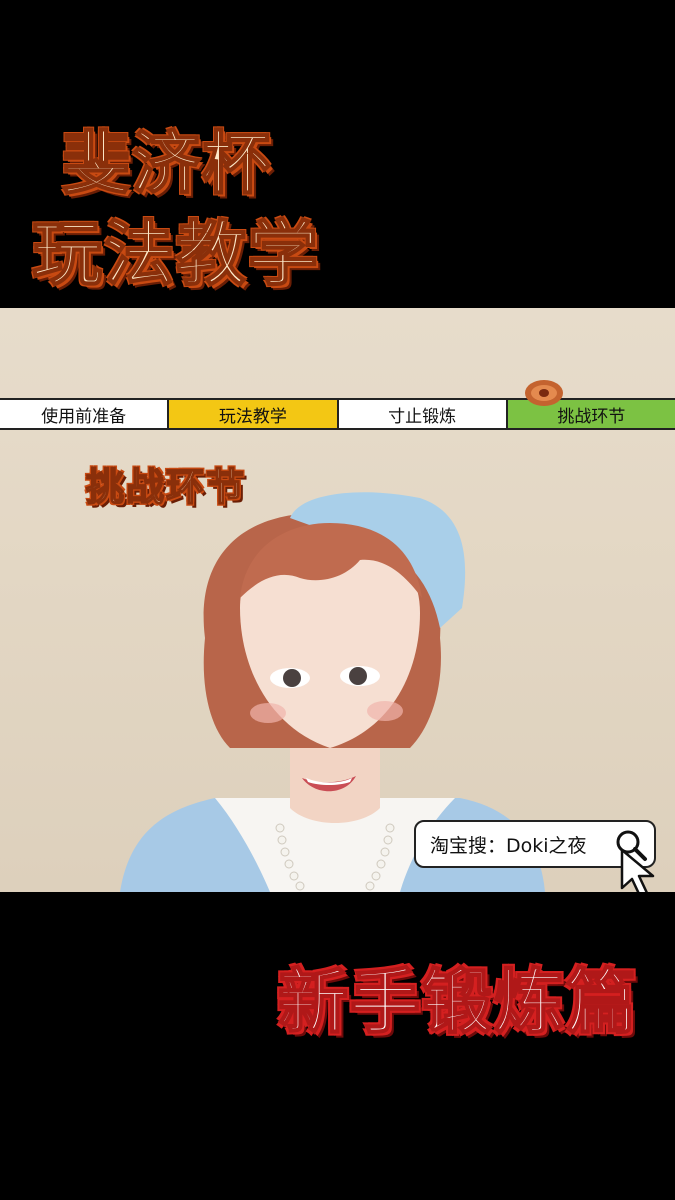  What do you see at coordinates (423, 414) in the screenshot?
I see `chapter-item: 寸止锻炼` at bounding box center [423, 414].